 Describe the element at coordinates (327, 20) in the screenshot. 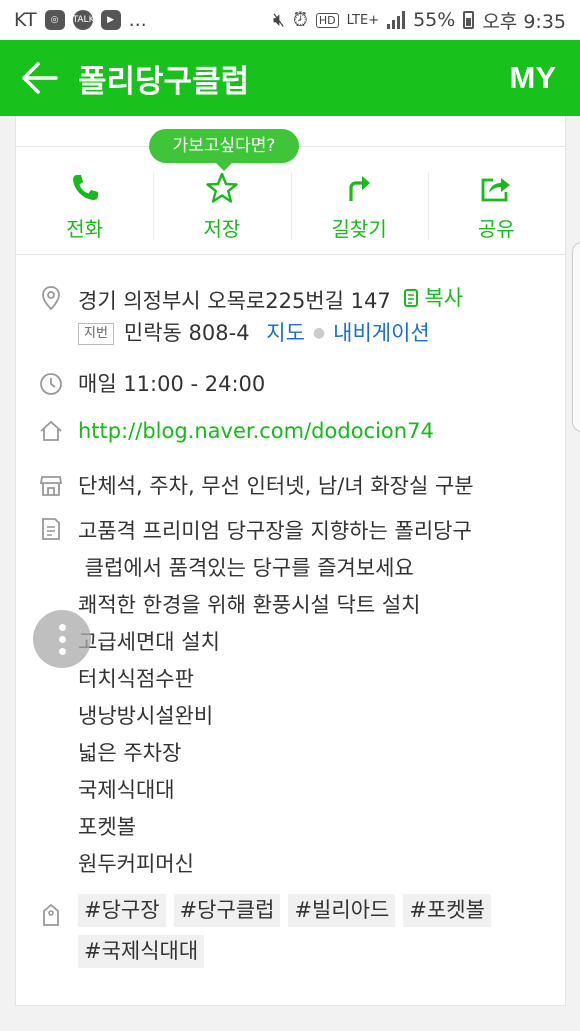

I see `hd-icon: HD` at that location.